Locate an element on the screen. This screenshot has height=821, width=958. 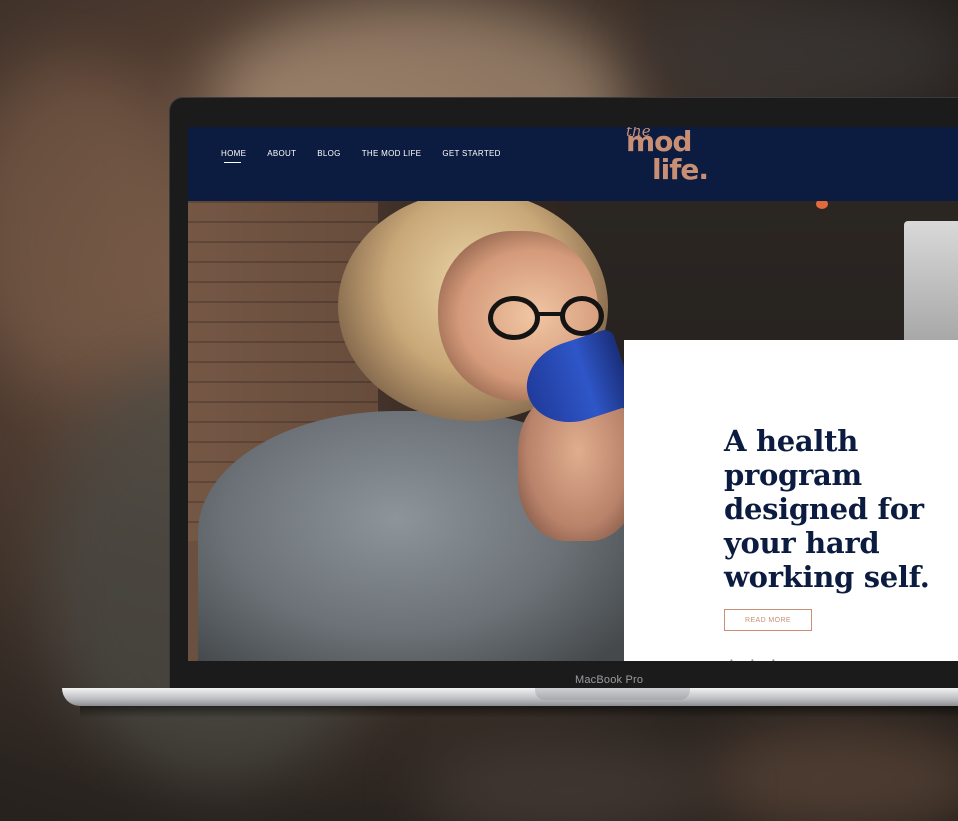
nav-item-about: ABOUT is located at coordinates (281, 153).